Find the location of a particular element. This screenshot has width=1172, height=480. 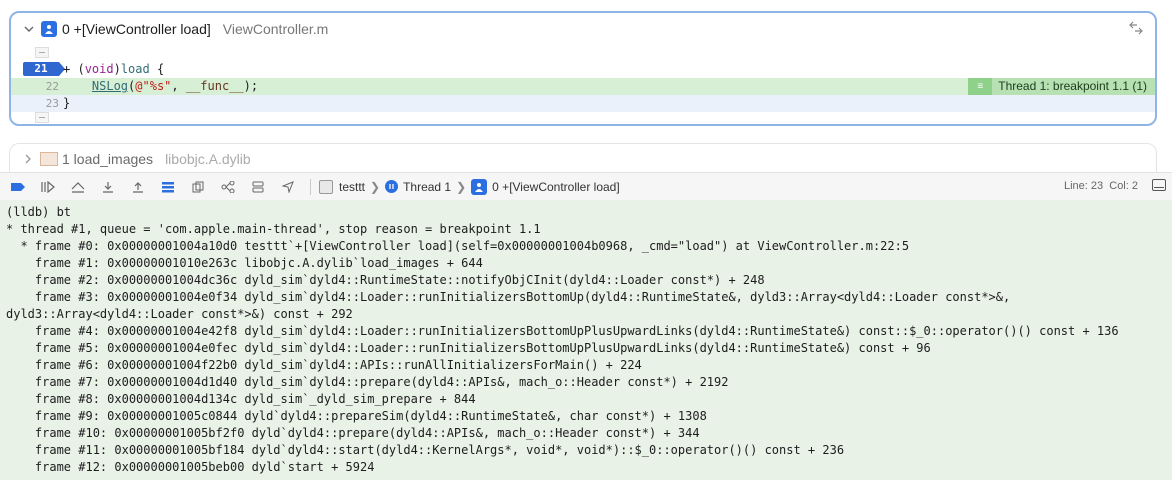

line-number: 22 is located at coordinates (52, 86).